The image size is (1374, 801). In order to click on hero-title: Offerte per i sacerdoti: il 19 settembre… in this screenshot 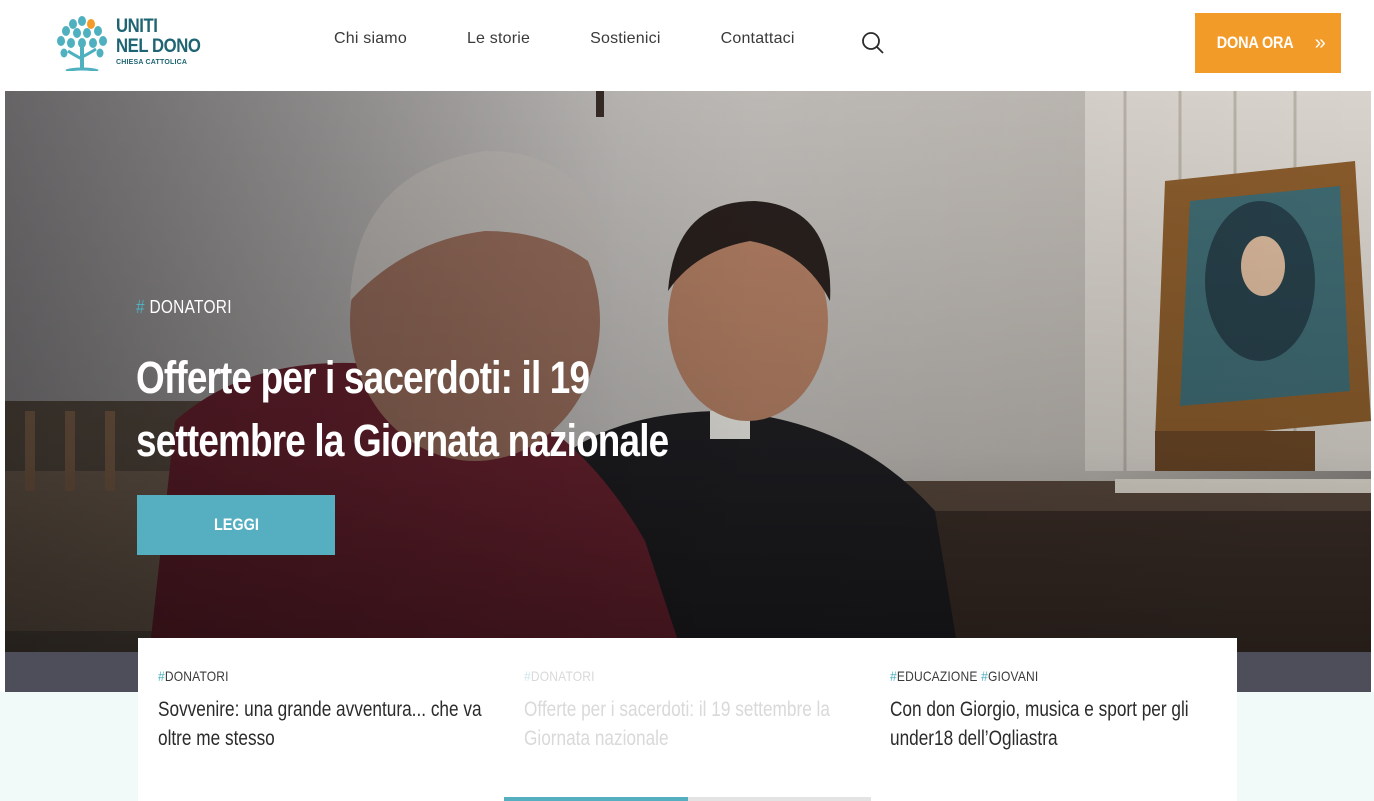, I will do `click(402, 409)`.